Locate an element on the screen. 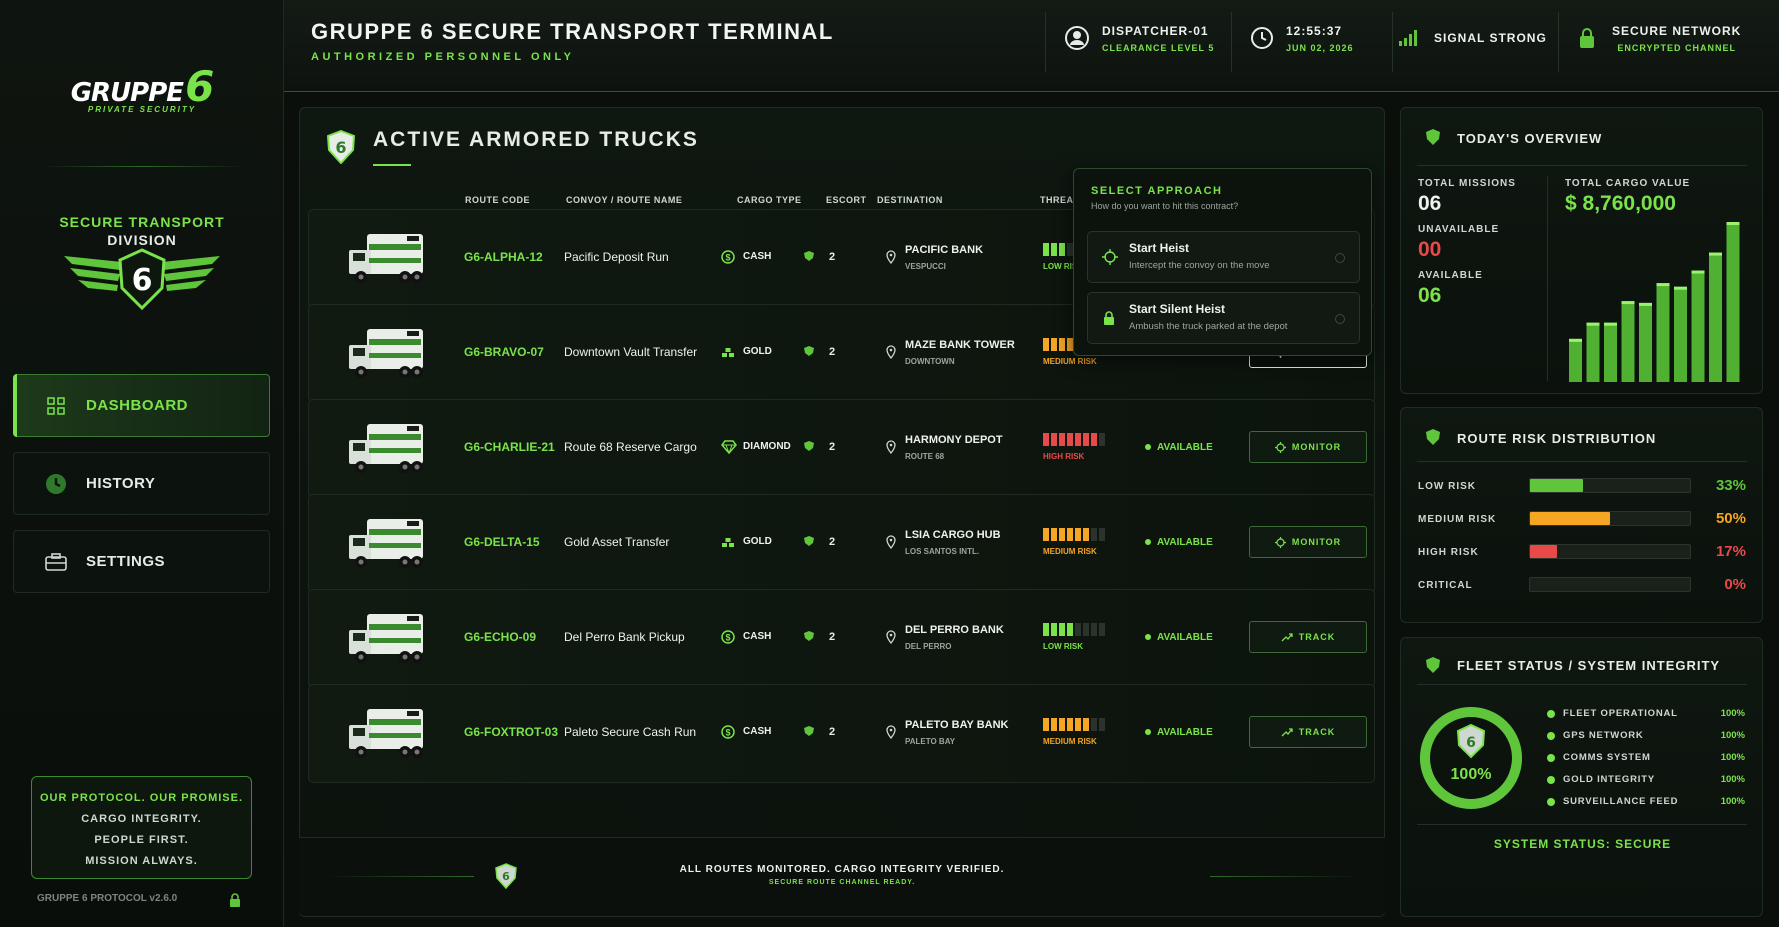 This screenshot has height=927, width=1779. col-destination: DESTINATION is located at coordinates (910, 200).